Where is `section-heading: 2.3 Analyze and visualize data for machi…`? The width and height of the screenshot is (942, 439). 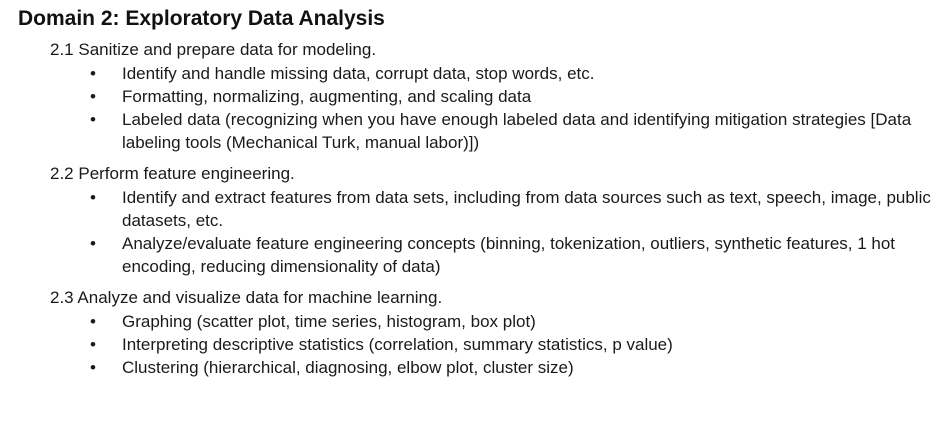 section-heading: 2.3 Analyze and visualize data for machi… is located at coordinates (246, 297).